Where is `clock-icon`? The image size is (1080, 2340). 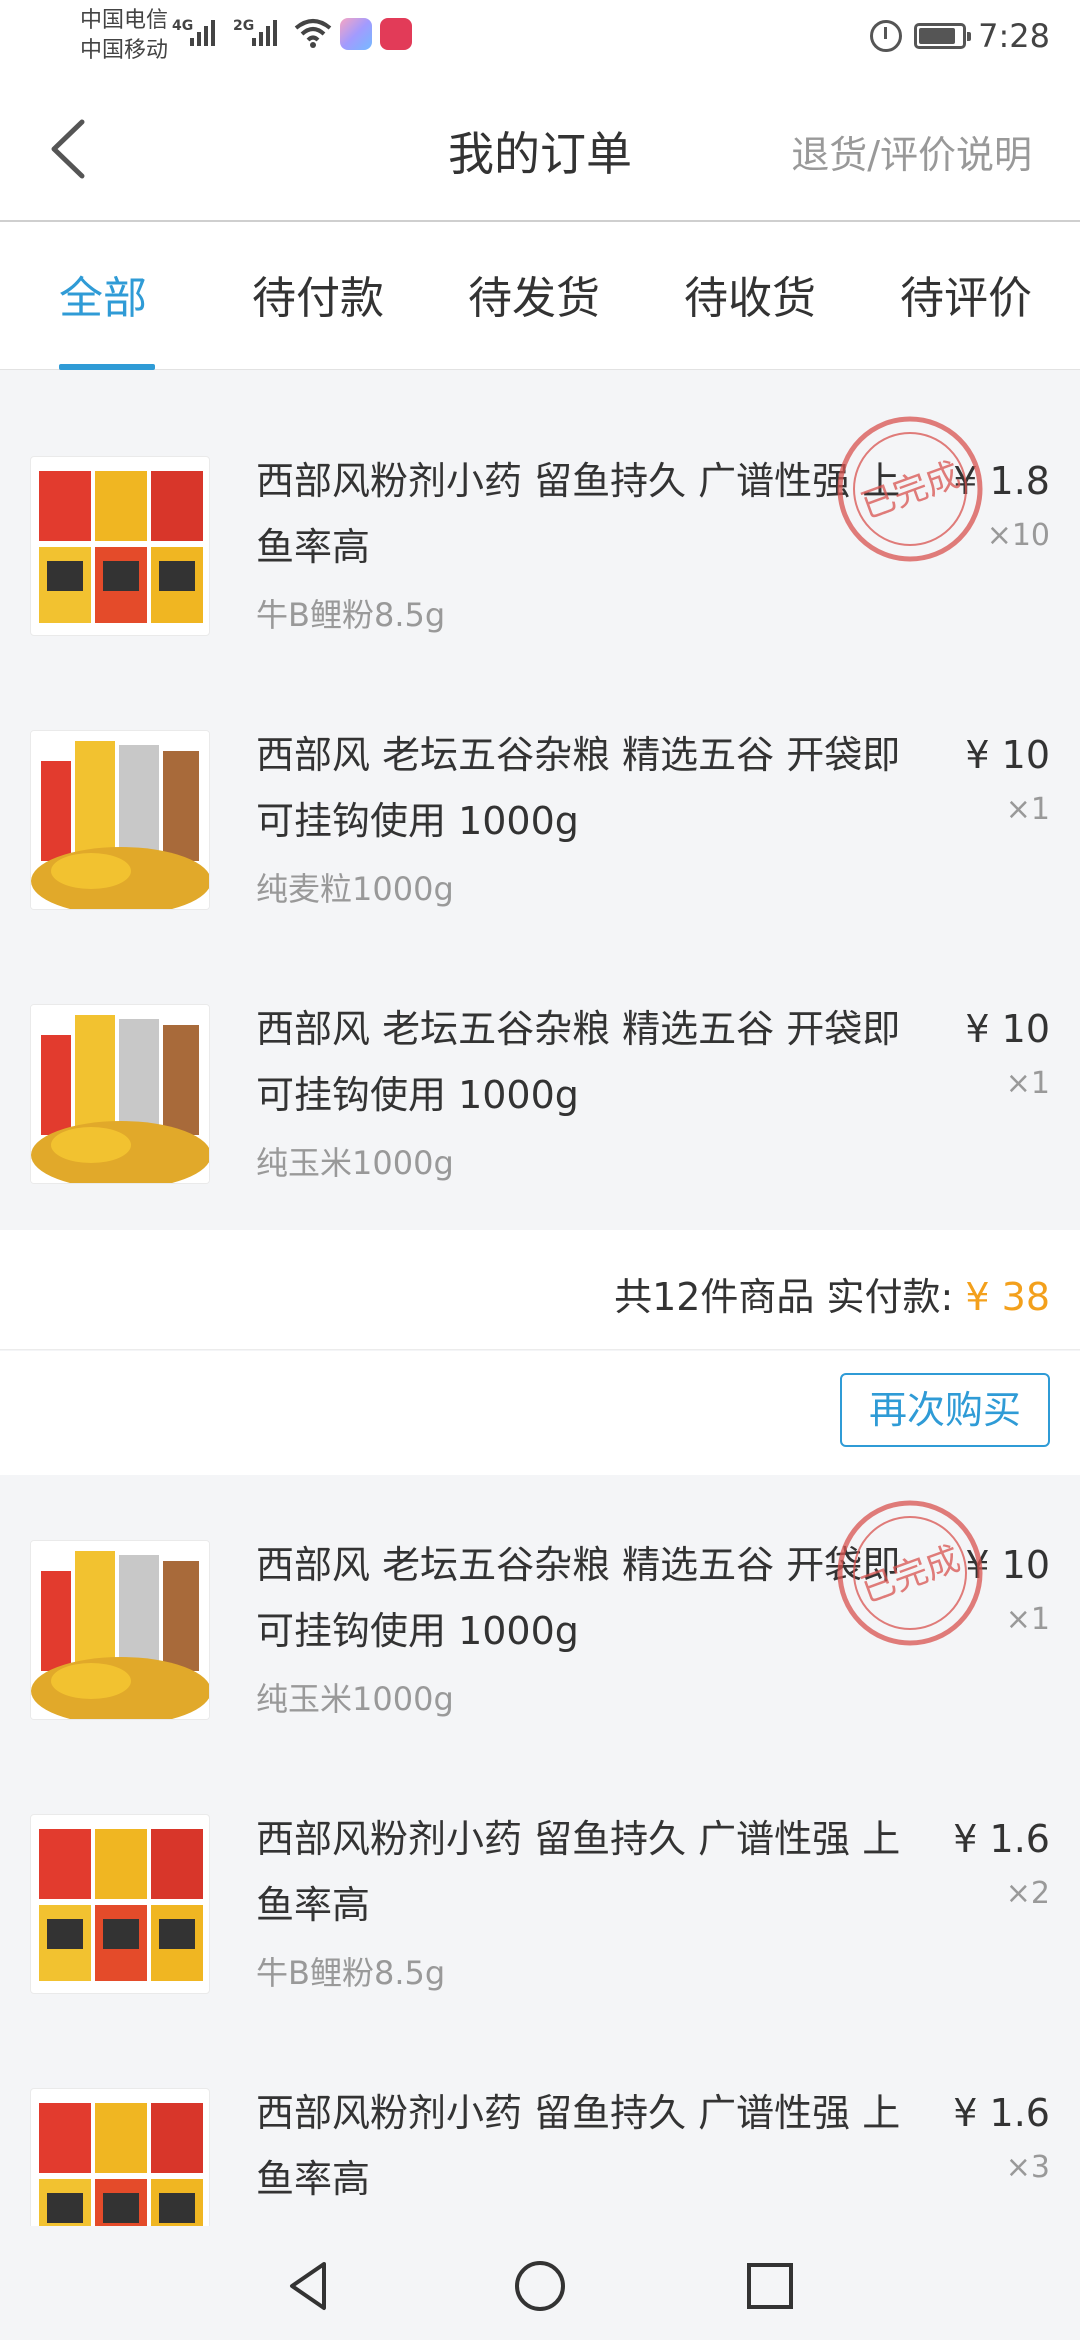 clock-icon is located at coordinates (886, 36).